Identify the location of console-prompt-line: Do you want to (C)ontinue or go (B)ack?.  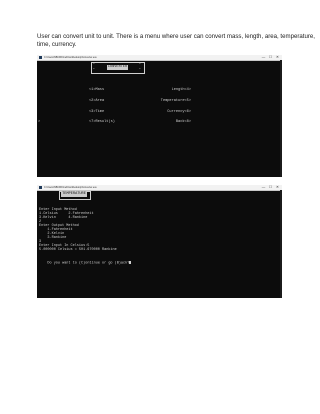
(85, 263).